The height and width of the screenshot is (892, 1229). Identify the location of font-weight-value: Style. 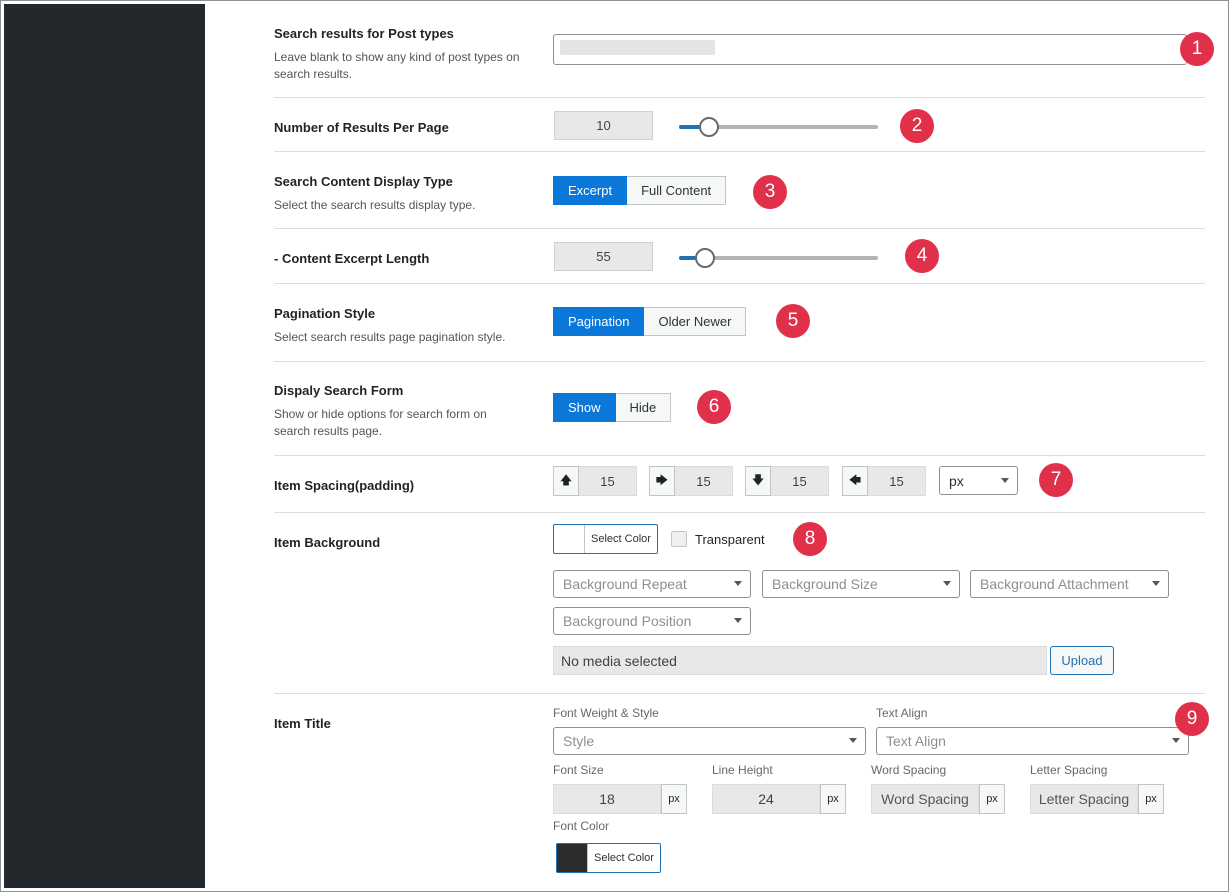
(579, 741).